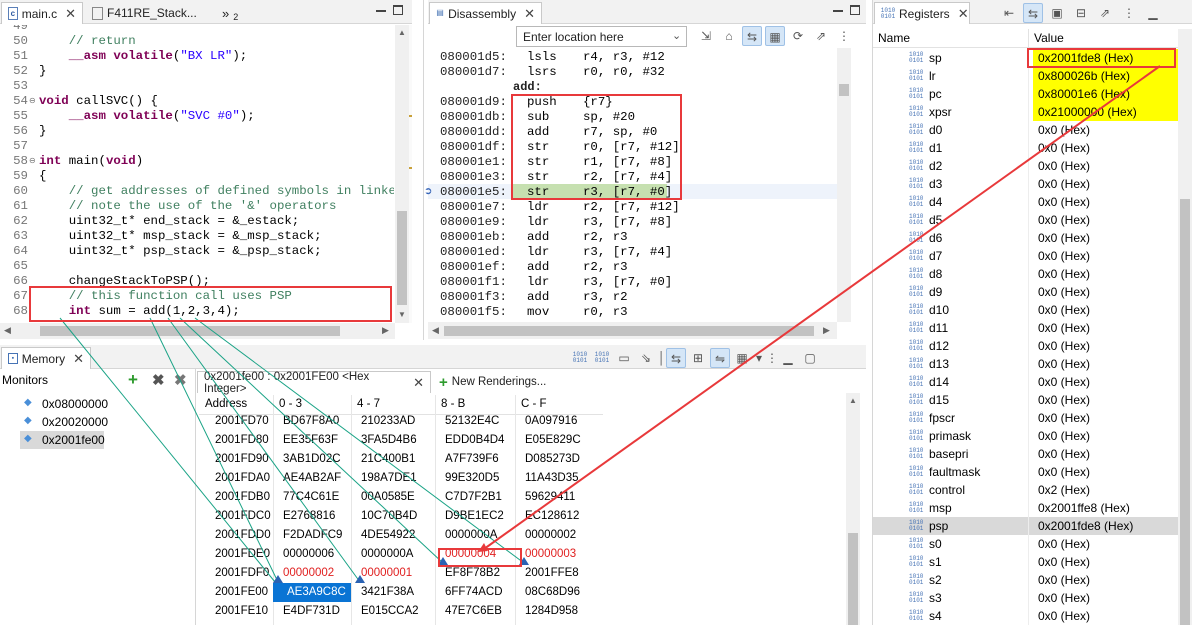 The width and height of the screenshot is (1192, 625). I want to click on disassembly-row: 080001e9: ldr r3, [r7, #8], so click(634, 222).